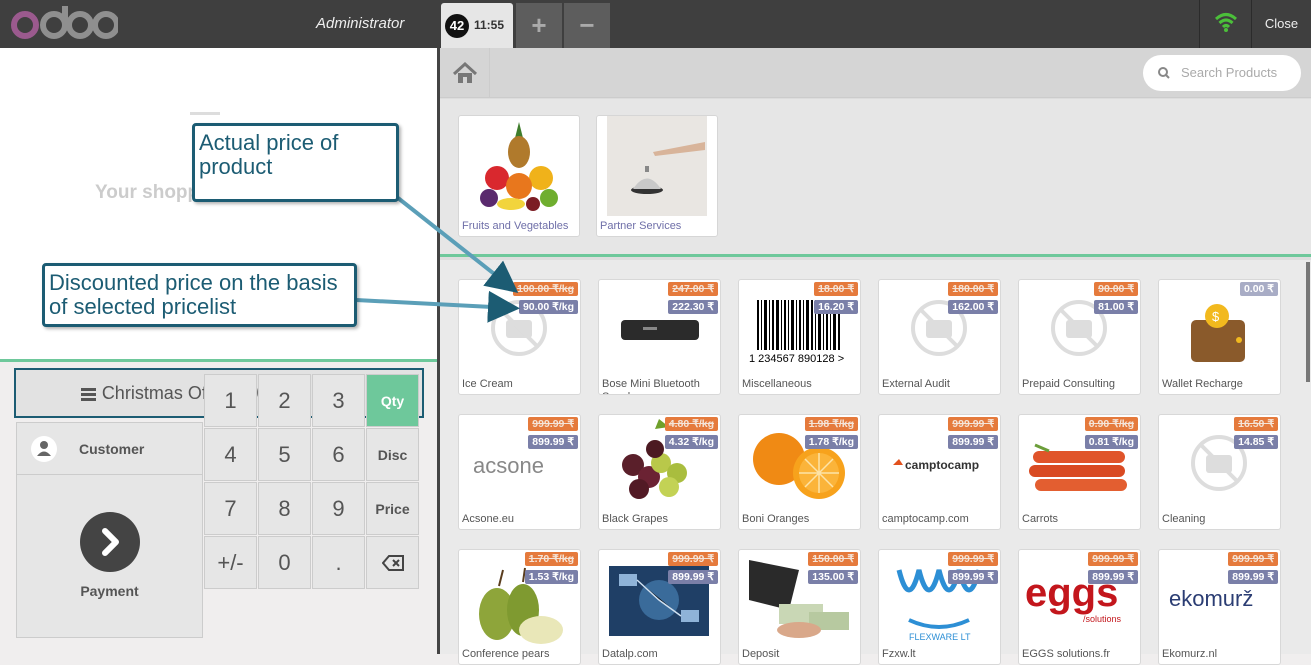  I want to click on annotation-arrows, so click(437, 259).